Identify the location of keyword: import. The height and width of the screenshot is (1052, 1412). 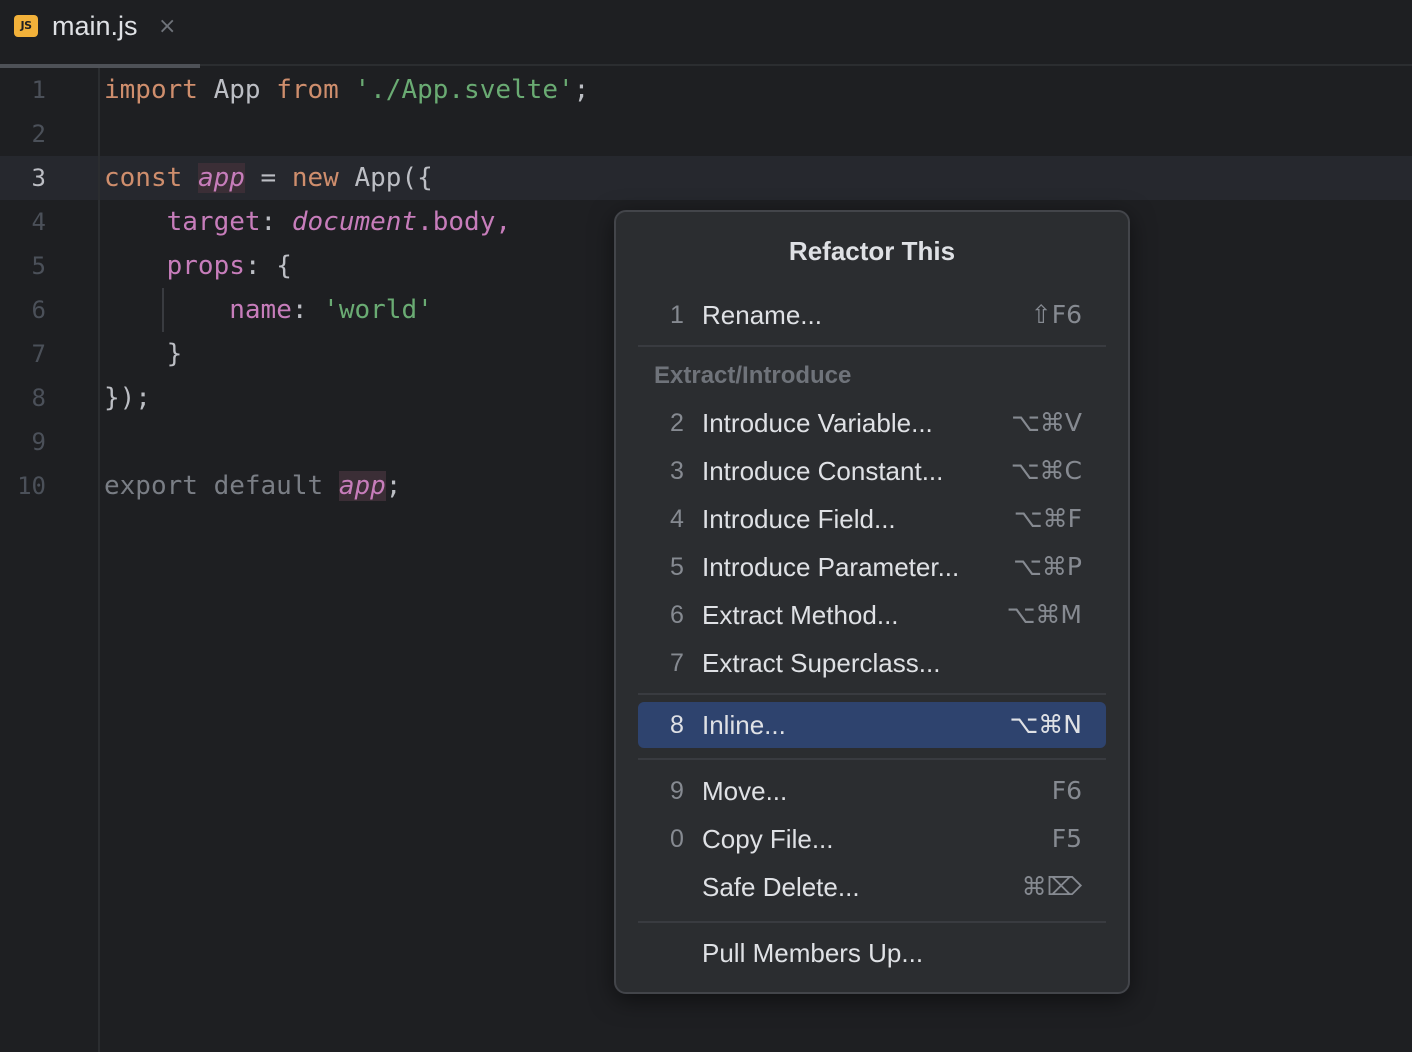
(151, 90).